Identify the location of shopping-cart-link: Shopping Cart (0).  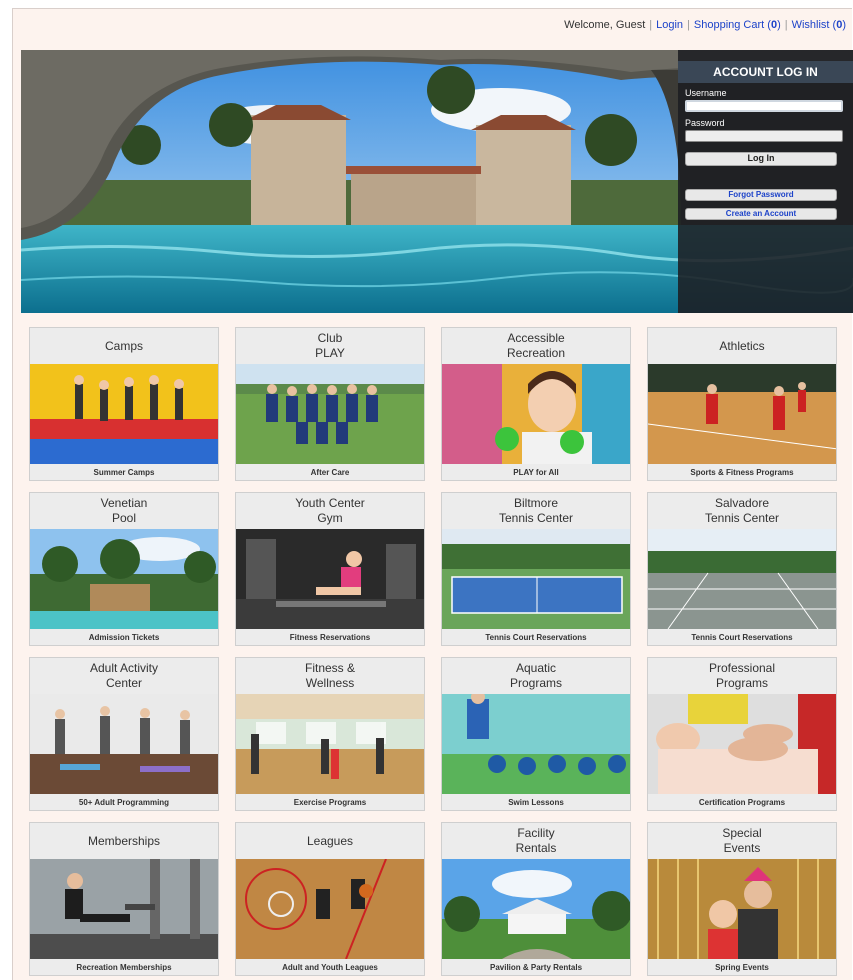
(737, 25).